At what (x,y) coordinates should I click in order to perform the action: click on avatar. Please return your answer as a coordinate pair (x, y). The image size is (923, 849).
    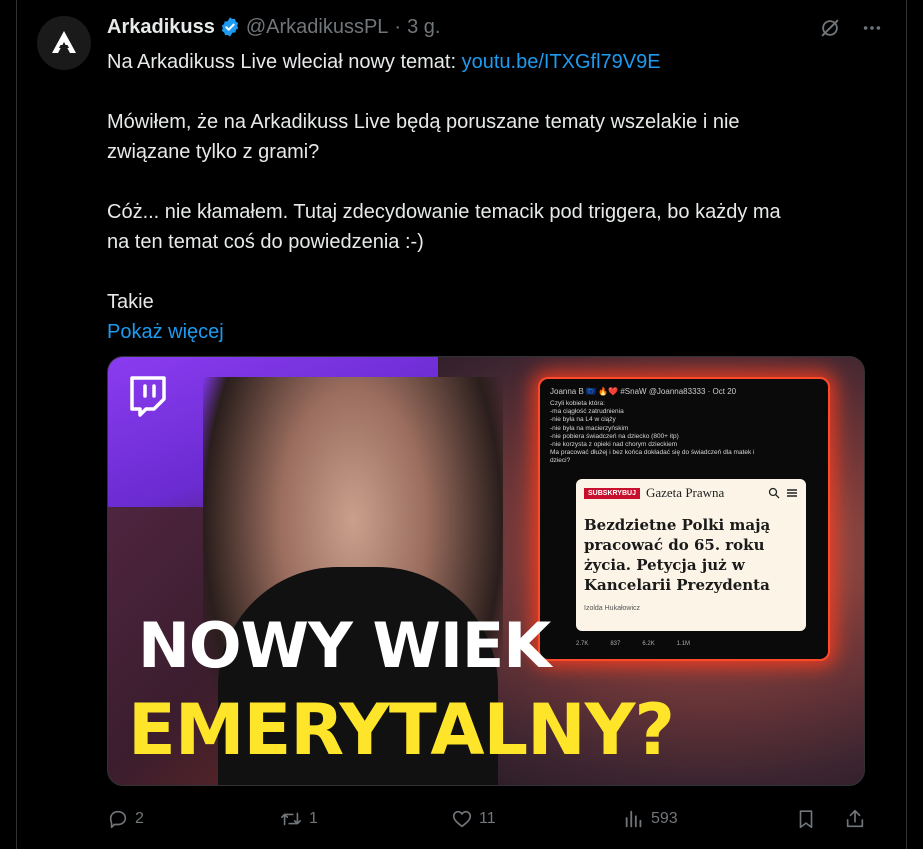
    Looking at the image, I should click on (64, 43).